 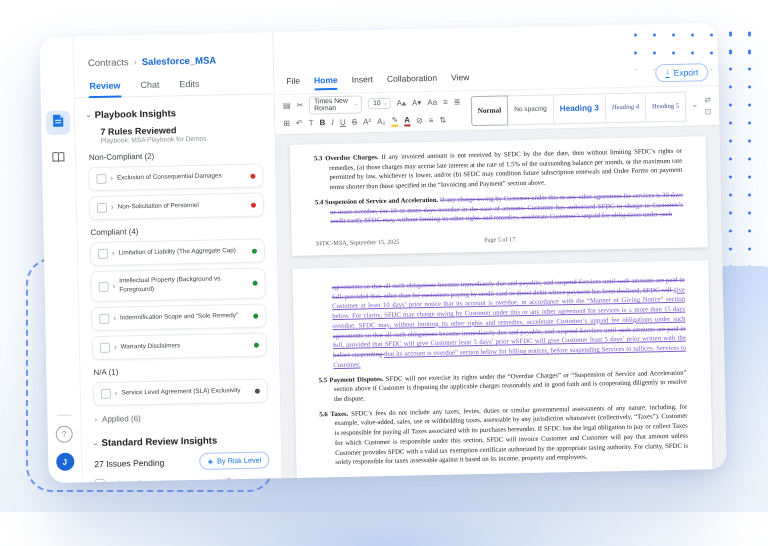 What do you see at coordinates (299, 104) in the screenshot?
I see `cut-icon: ✂` at bounding box center [299, 104].